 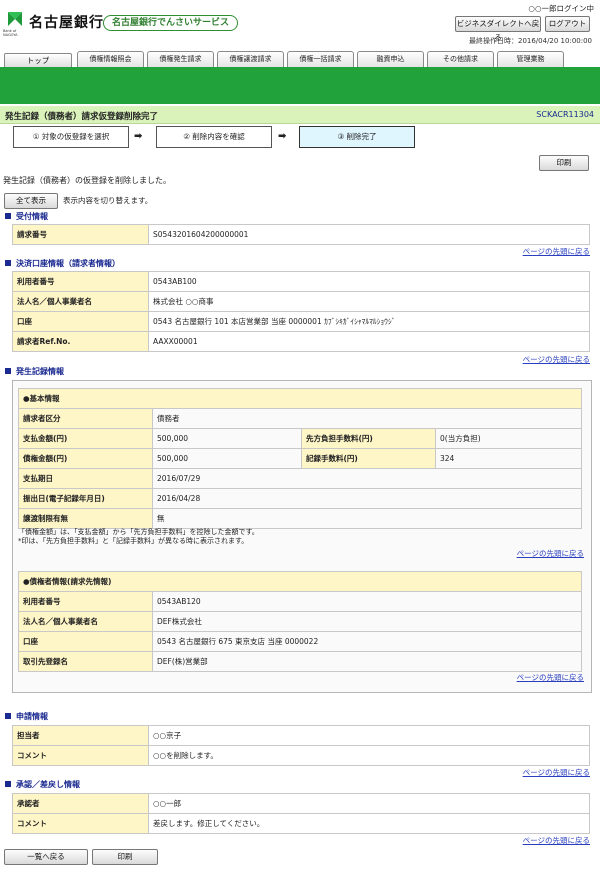 I want to click on tab-claim-transfer: 債権譲渡請求, so click(x=250, y=59).